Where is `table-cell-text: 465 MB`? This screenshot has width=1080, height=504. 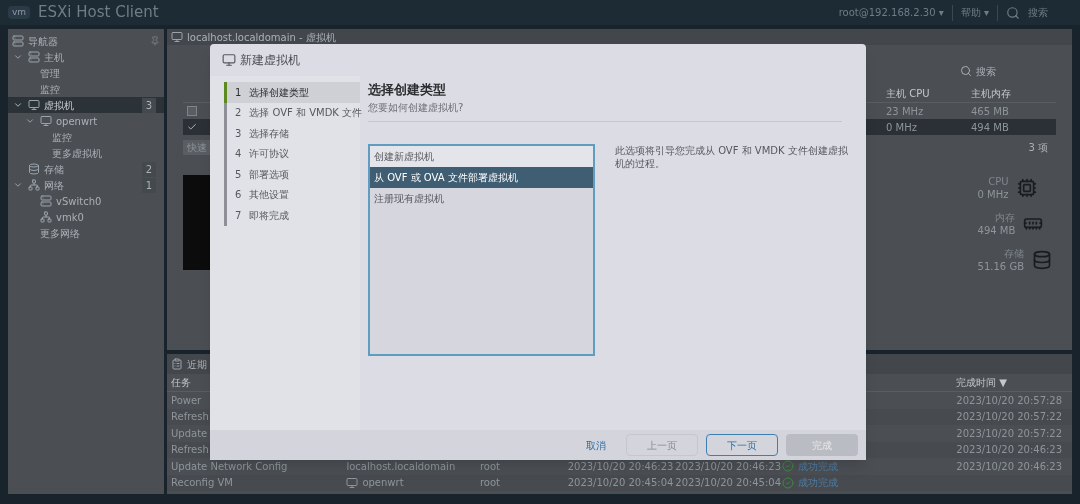 table-cell-text: 465 MB is located at coordinates (990, 111).